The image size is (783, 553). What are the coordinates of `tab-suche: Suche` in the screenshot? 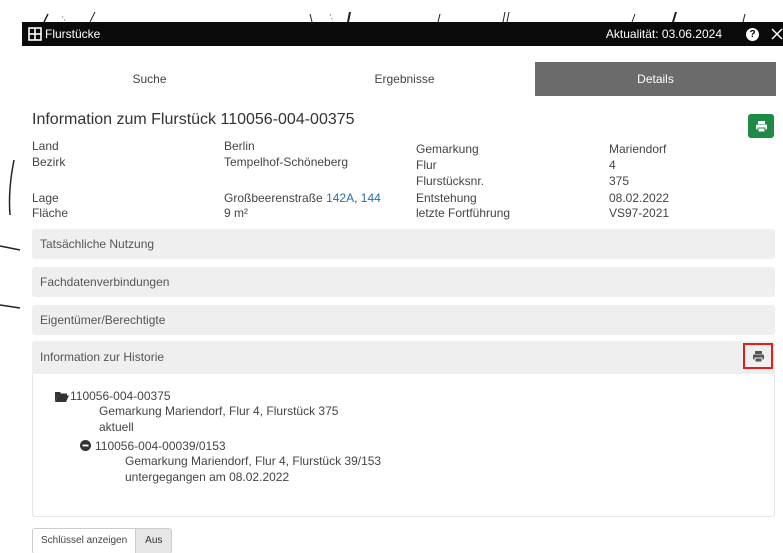 It's located at (149, 79).